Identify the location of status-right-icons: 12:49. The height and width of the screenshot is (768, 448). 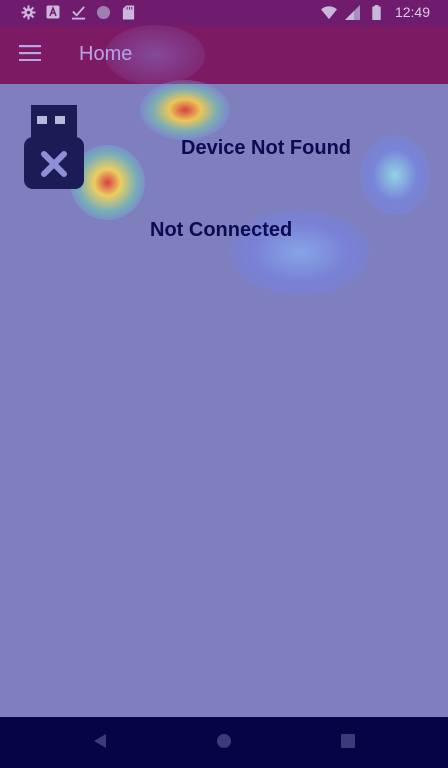
(375, 12).